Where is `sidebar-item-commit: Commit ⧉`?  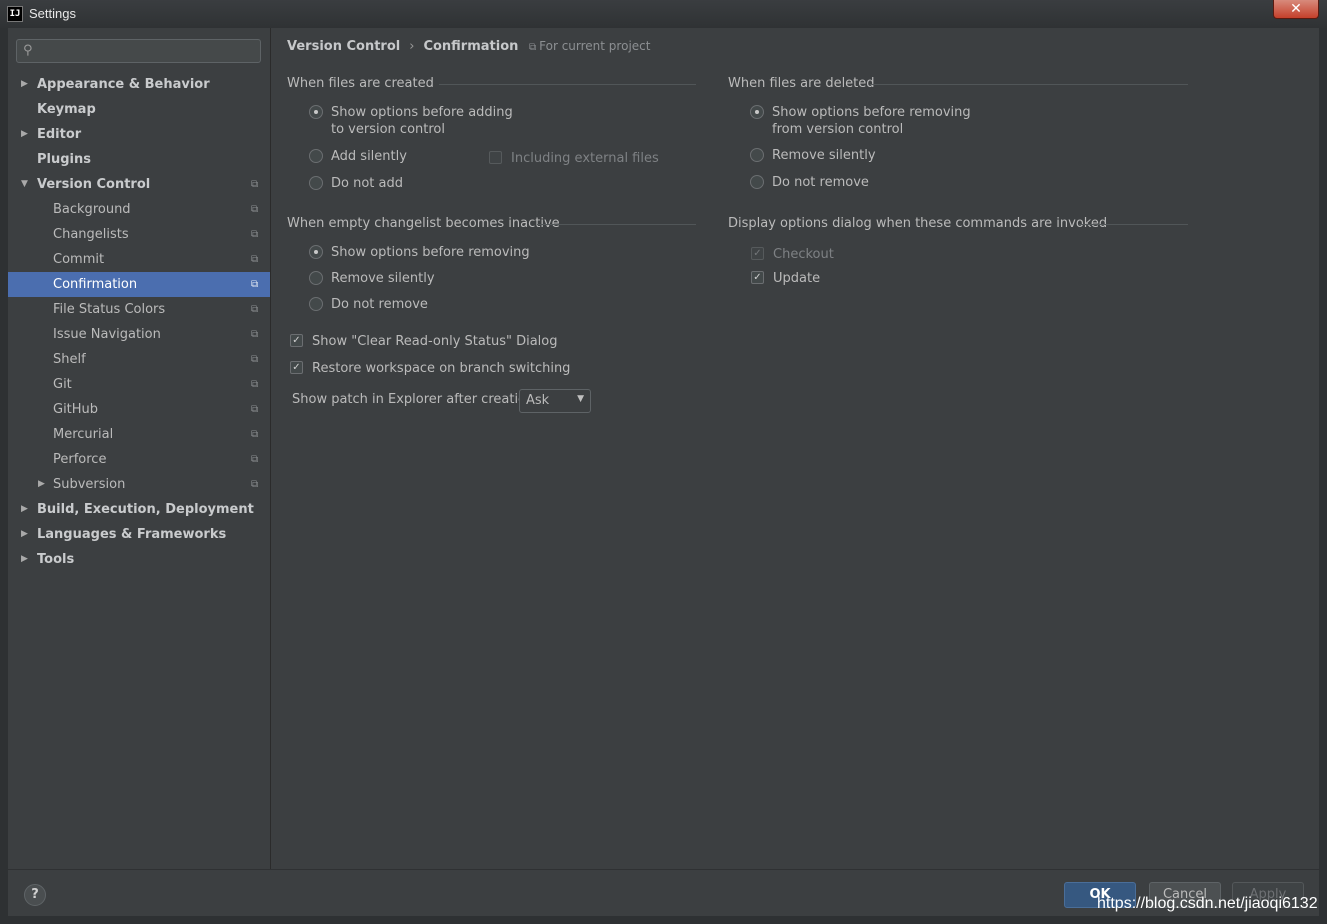
sidebar-item-commit: Commit ⧉ is located at coordinates (139, 259).